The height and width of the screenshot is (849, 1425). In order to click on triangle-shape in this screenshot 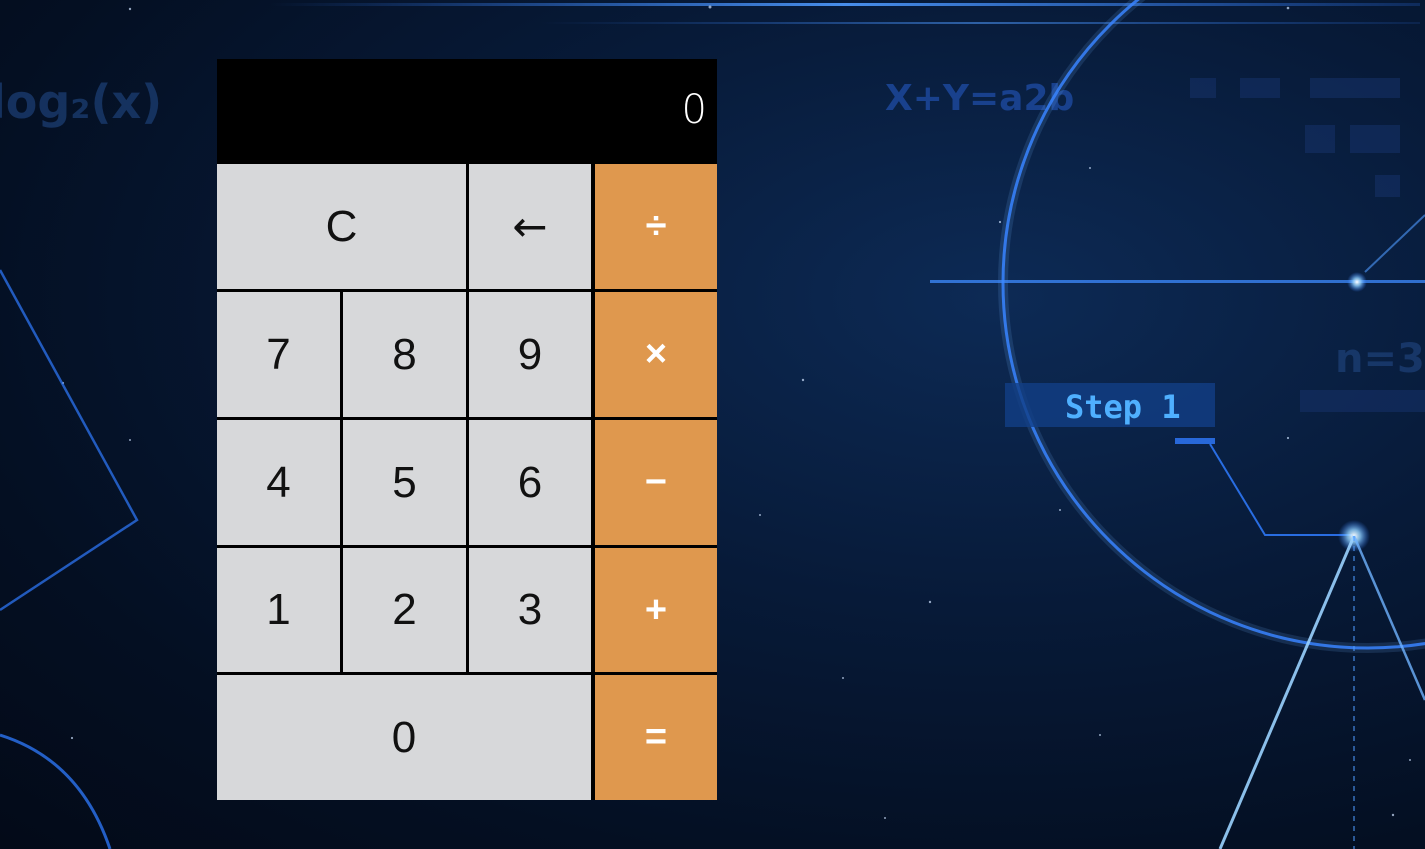, I will do `click(69, 440)`.